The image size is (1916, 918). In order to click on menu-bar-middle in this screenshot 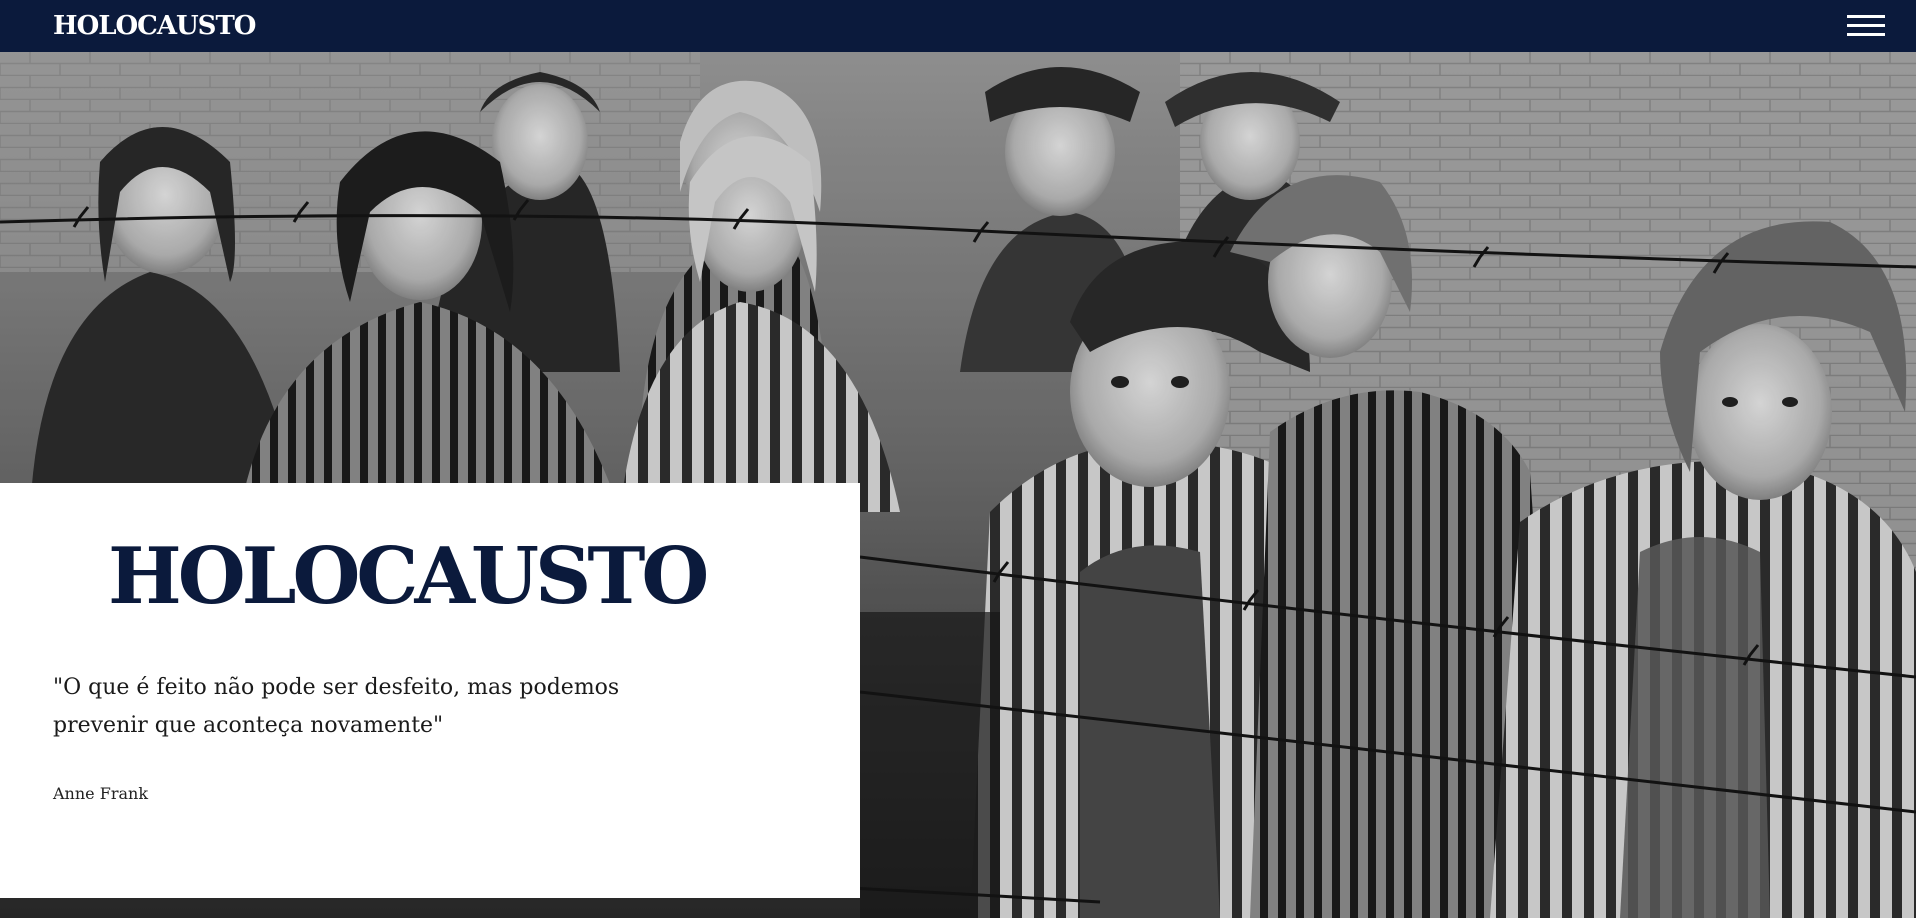, I will do `click(1866, 25)`.